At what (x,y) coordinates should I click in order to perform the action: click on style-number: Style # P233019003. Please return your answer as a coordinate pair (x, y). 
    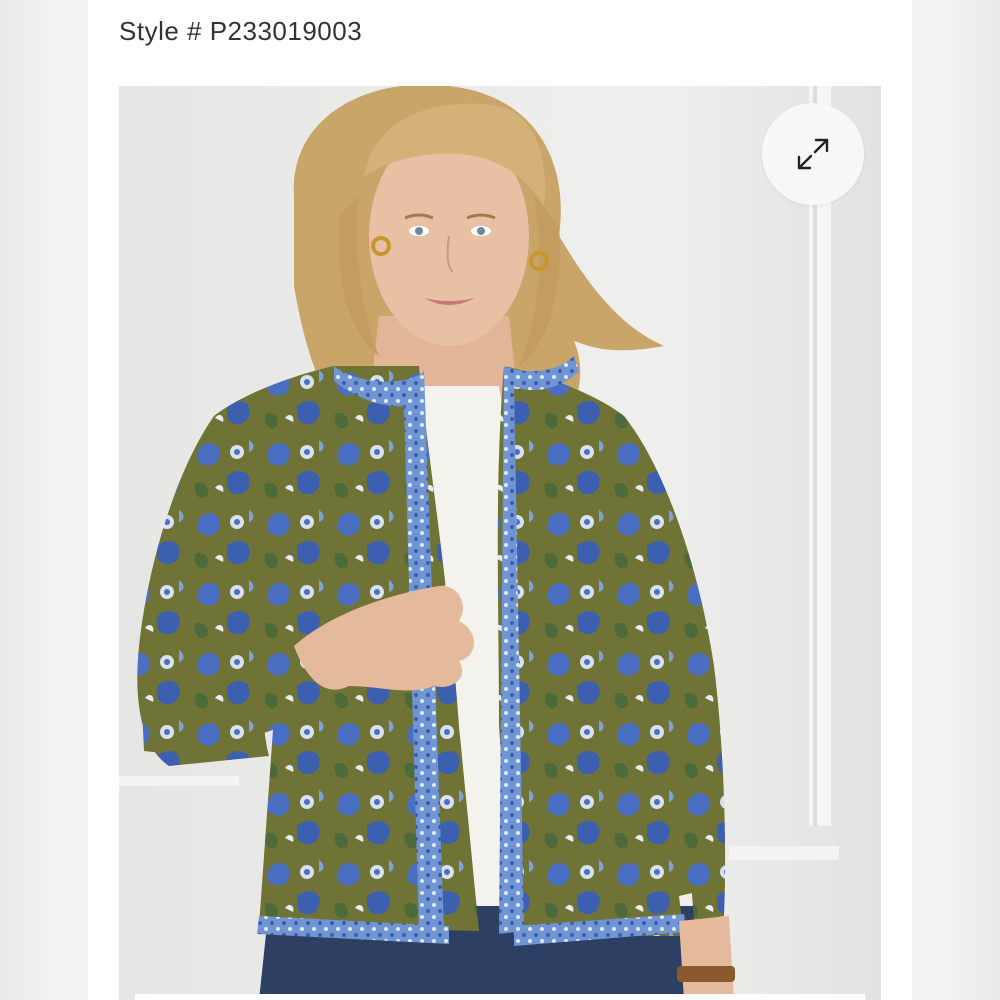
    Looking at the image, I should click on (241, 31).